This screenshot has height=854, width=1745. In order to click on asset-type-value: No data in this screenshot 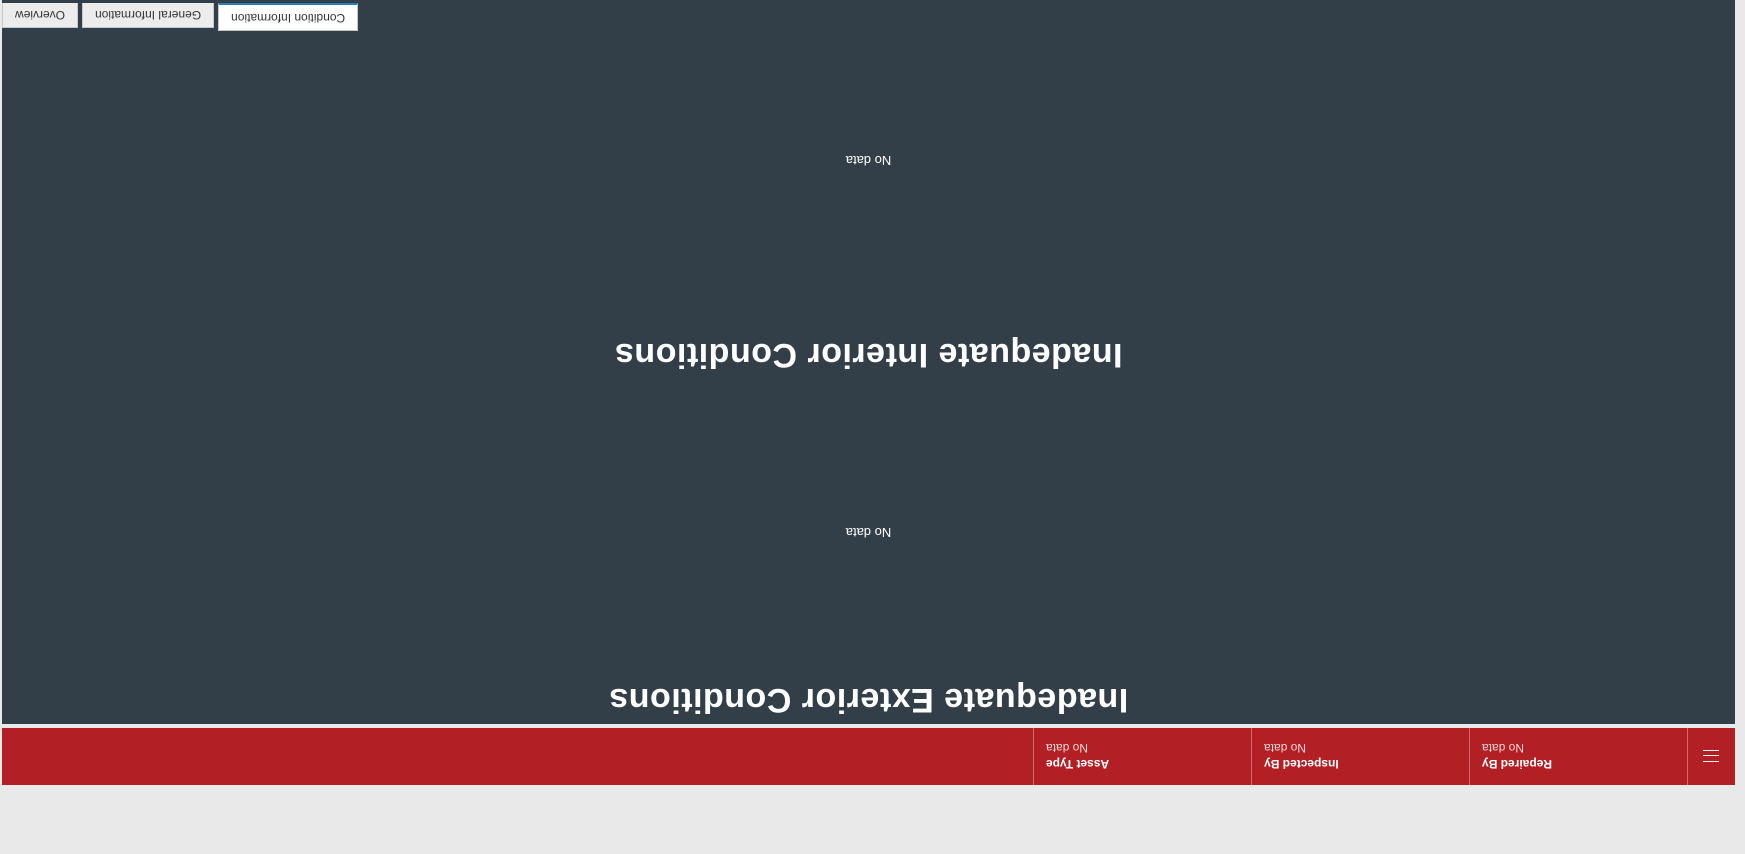, I will do `click(1067, 748)`.